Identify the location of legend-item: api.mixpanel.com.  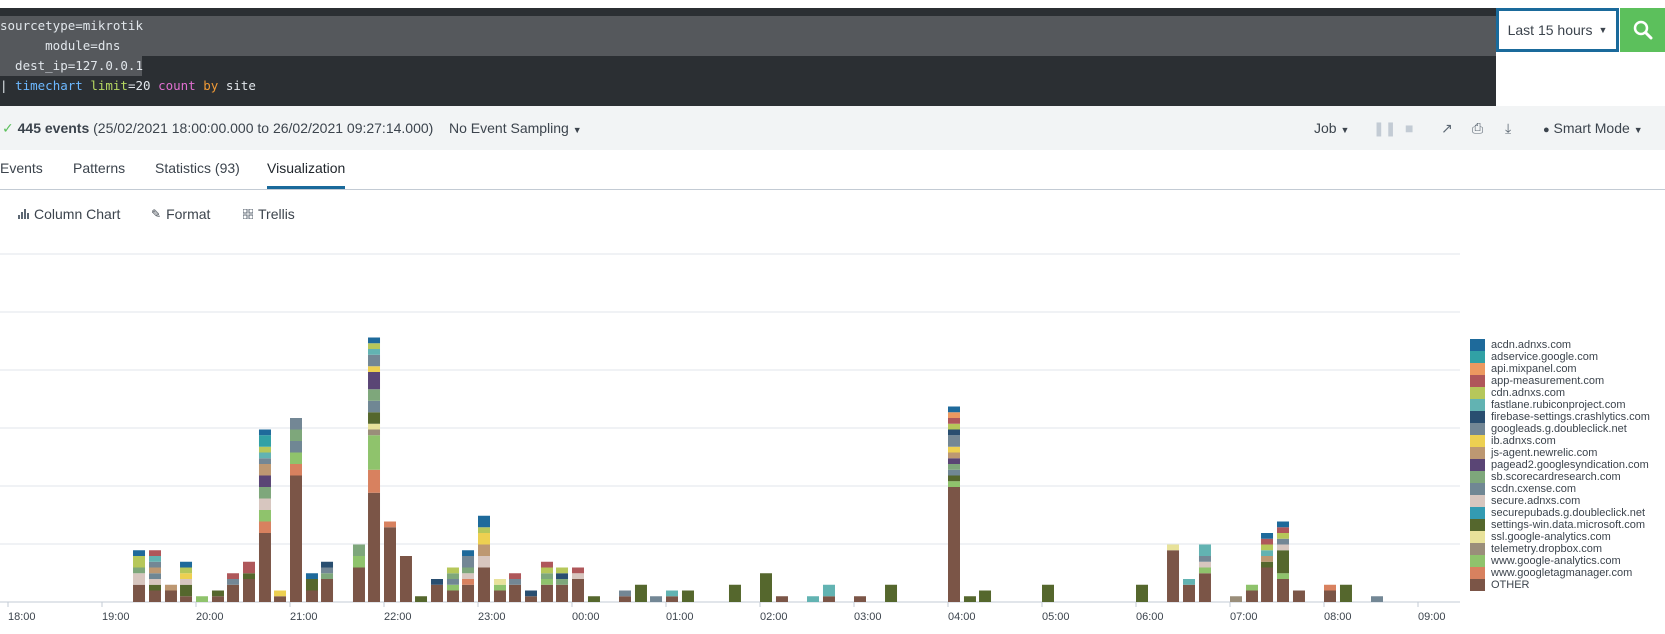
(1567, 369).